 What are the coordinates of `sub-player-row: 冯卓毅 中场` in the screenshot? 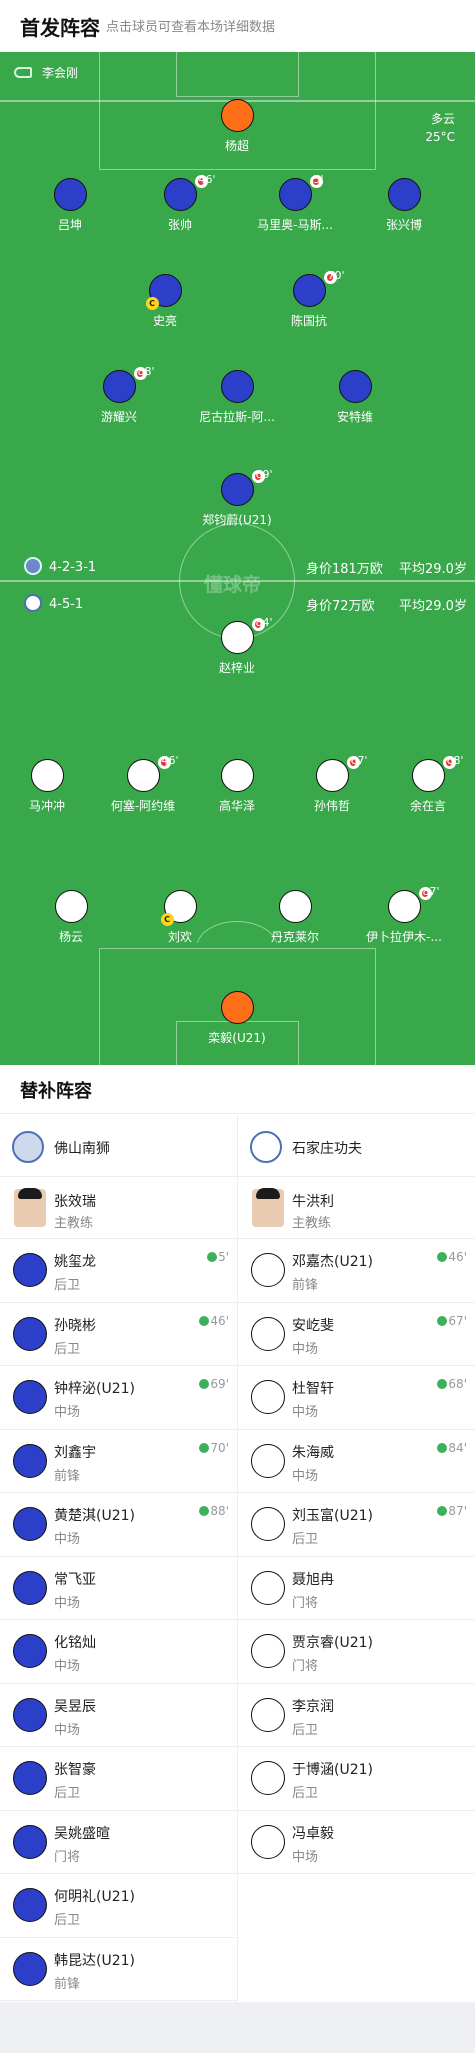 It's located at (356, 1842).